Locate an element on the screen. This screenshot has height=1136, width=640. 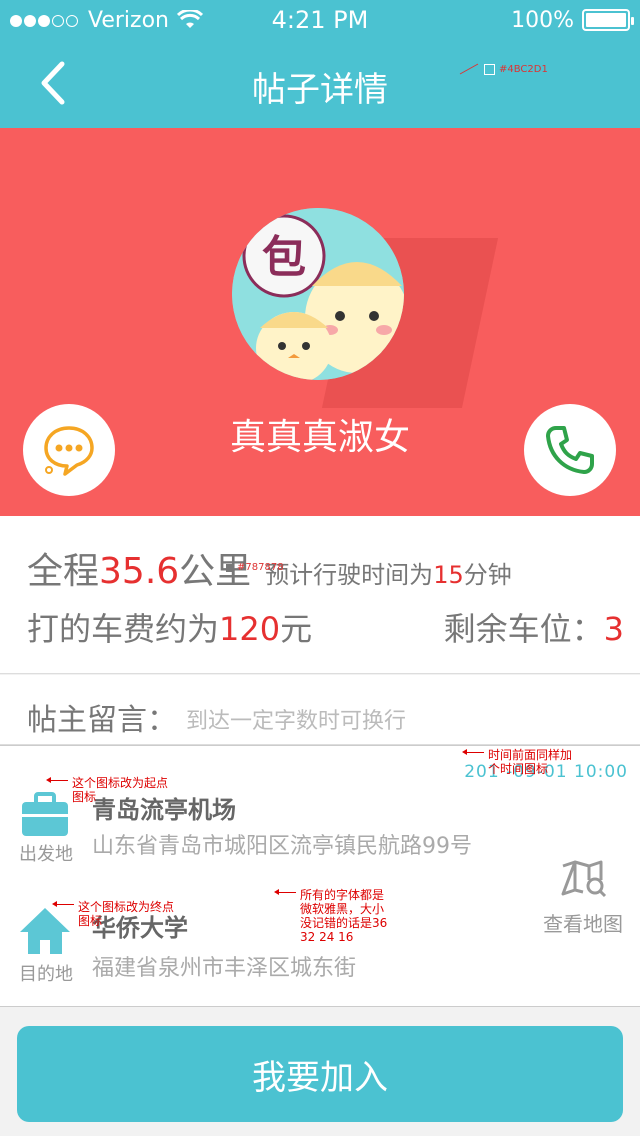
end-address: 福建省泉州市丰泽区城东街 is located at coordinates (224, 968).